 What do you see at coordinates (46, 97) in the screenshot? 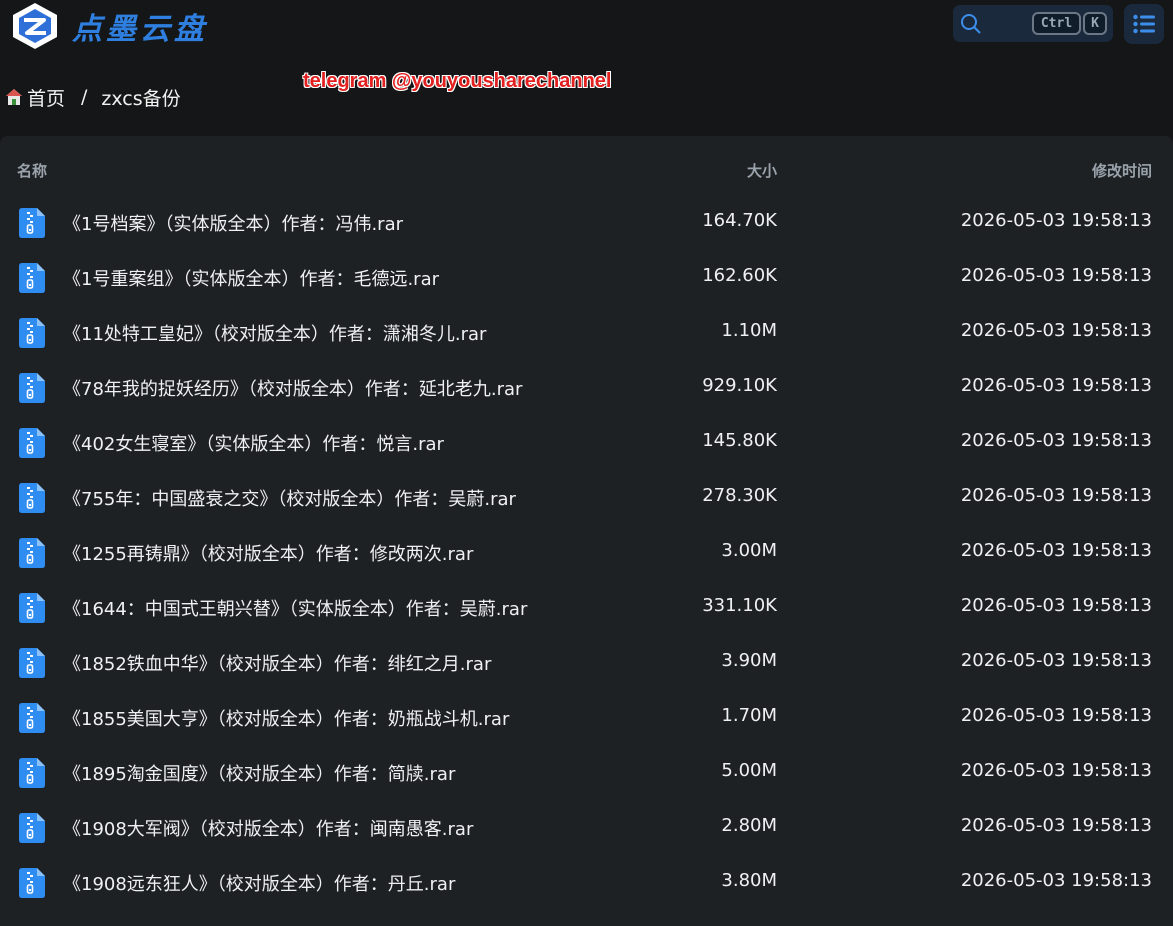
I see `breadcrumb-home: 首页` at bounding box center [46, 97].